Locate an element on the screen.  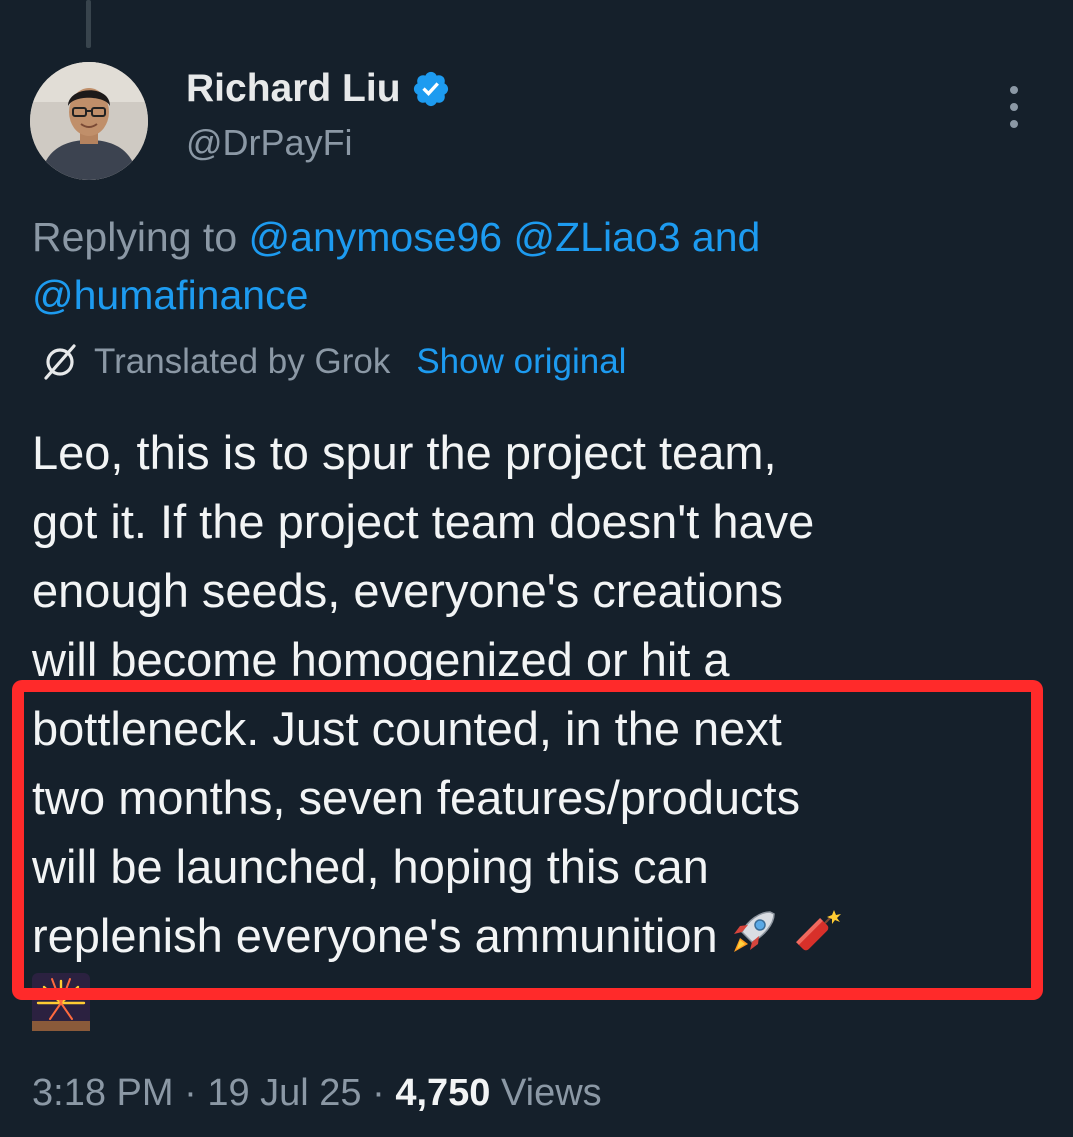
verified-badge-icon is located at coordinates (431, 89).